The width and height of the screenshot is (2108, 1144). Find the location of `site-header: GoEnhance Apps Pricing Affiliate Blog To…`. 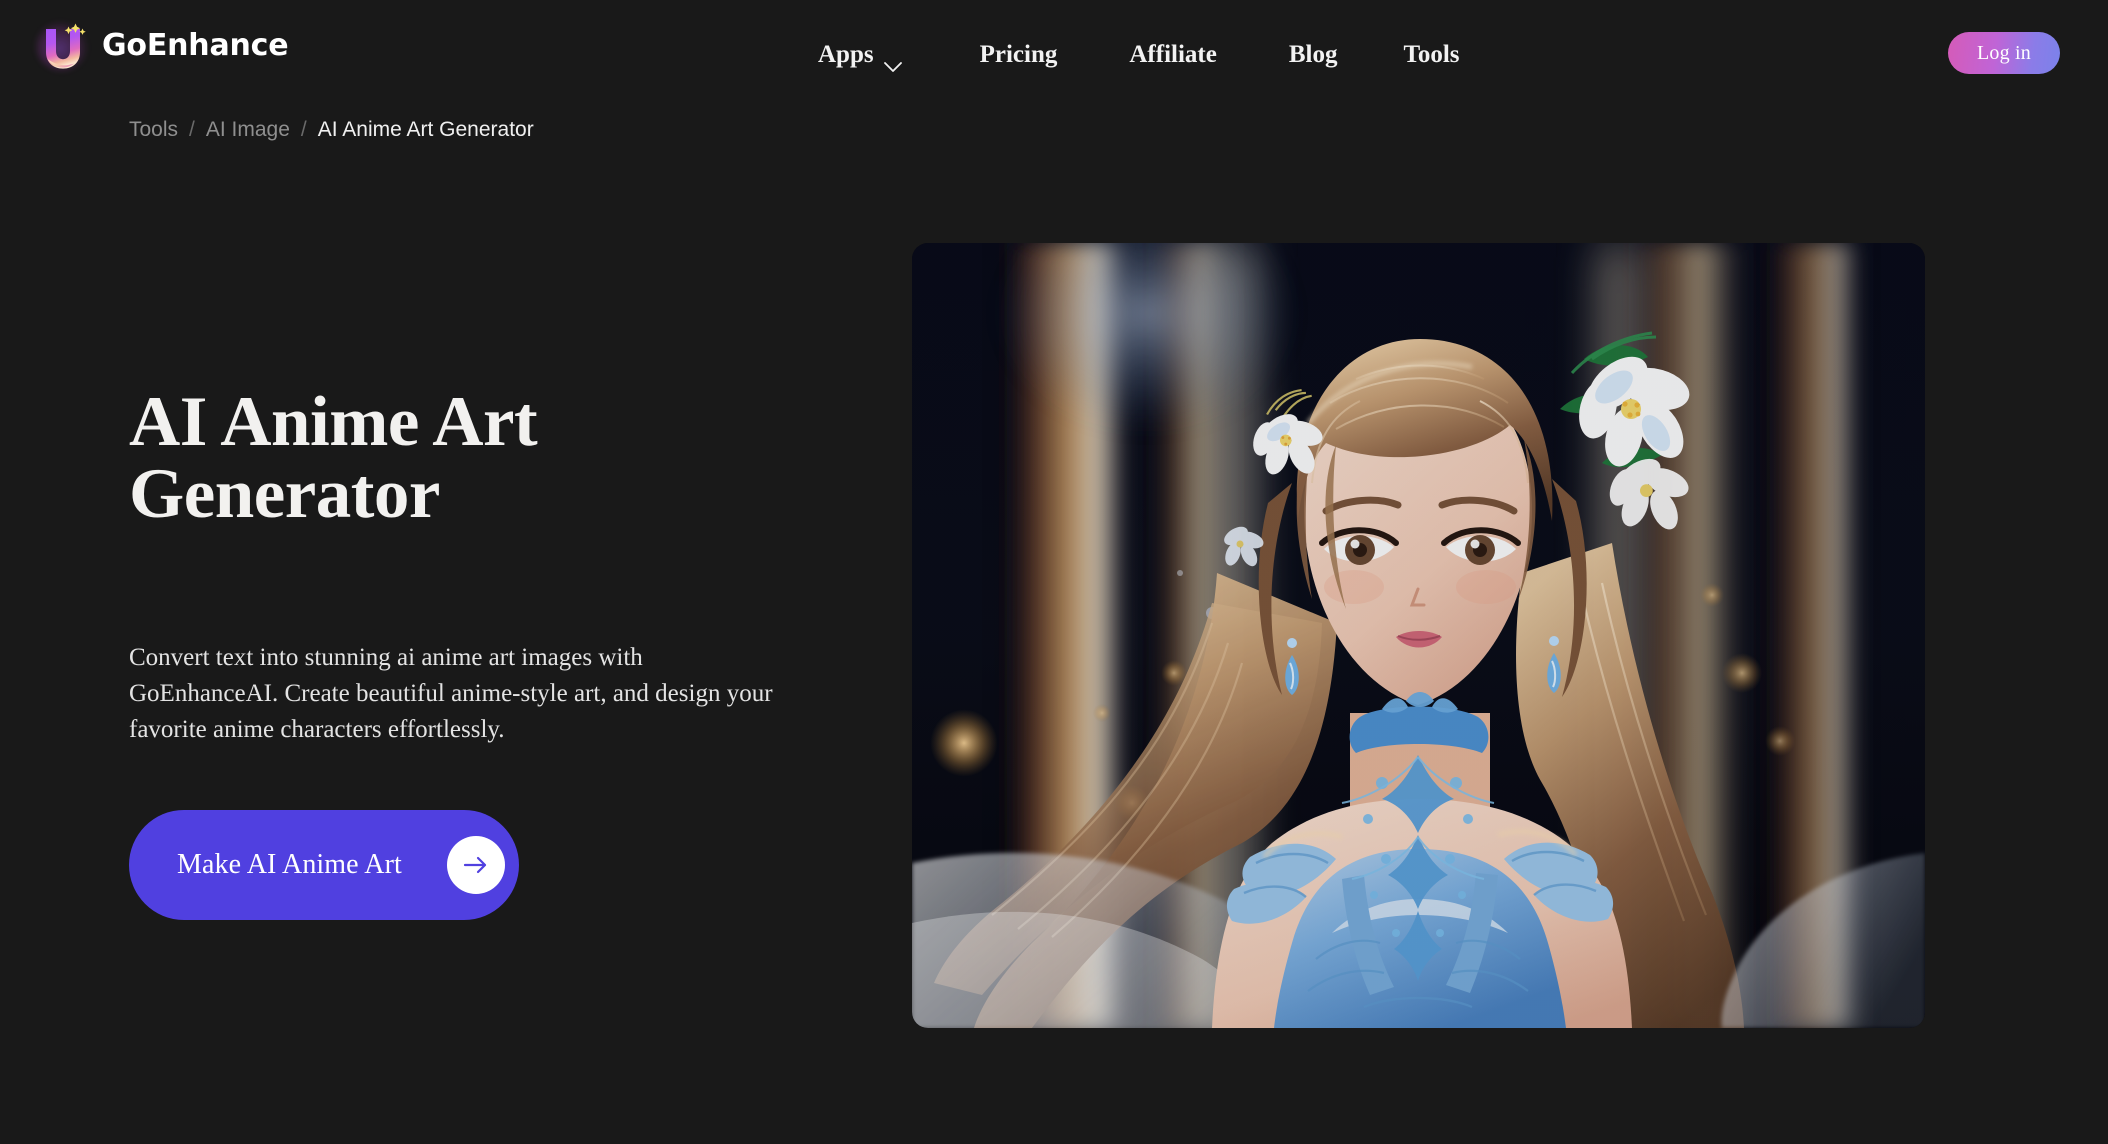

site-header: GoEnhance Apps Pricing Affiliate Blog To… is located at coordinates (1054, 55).